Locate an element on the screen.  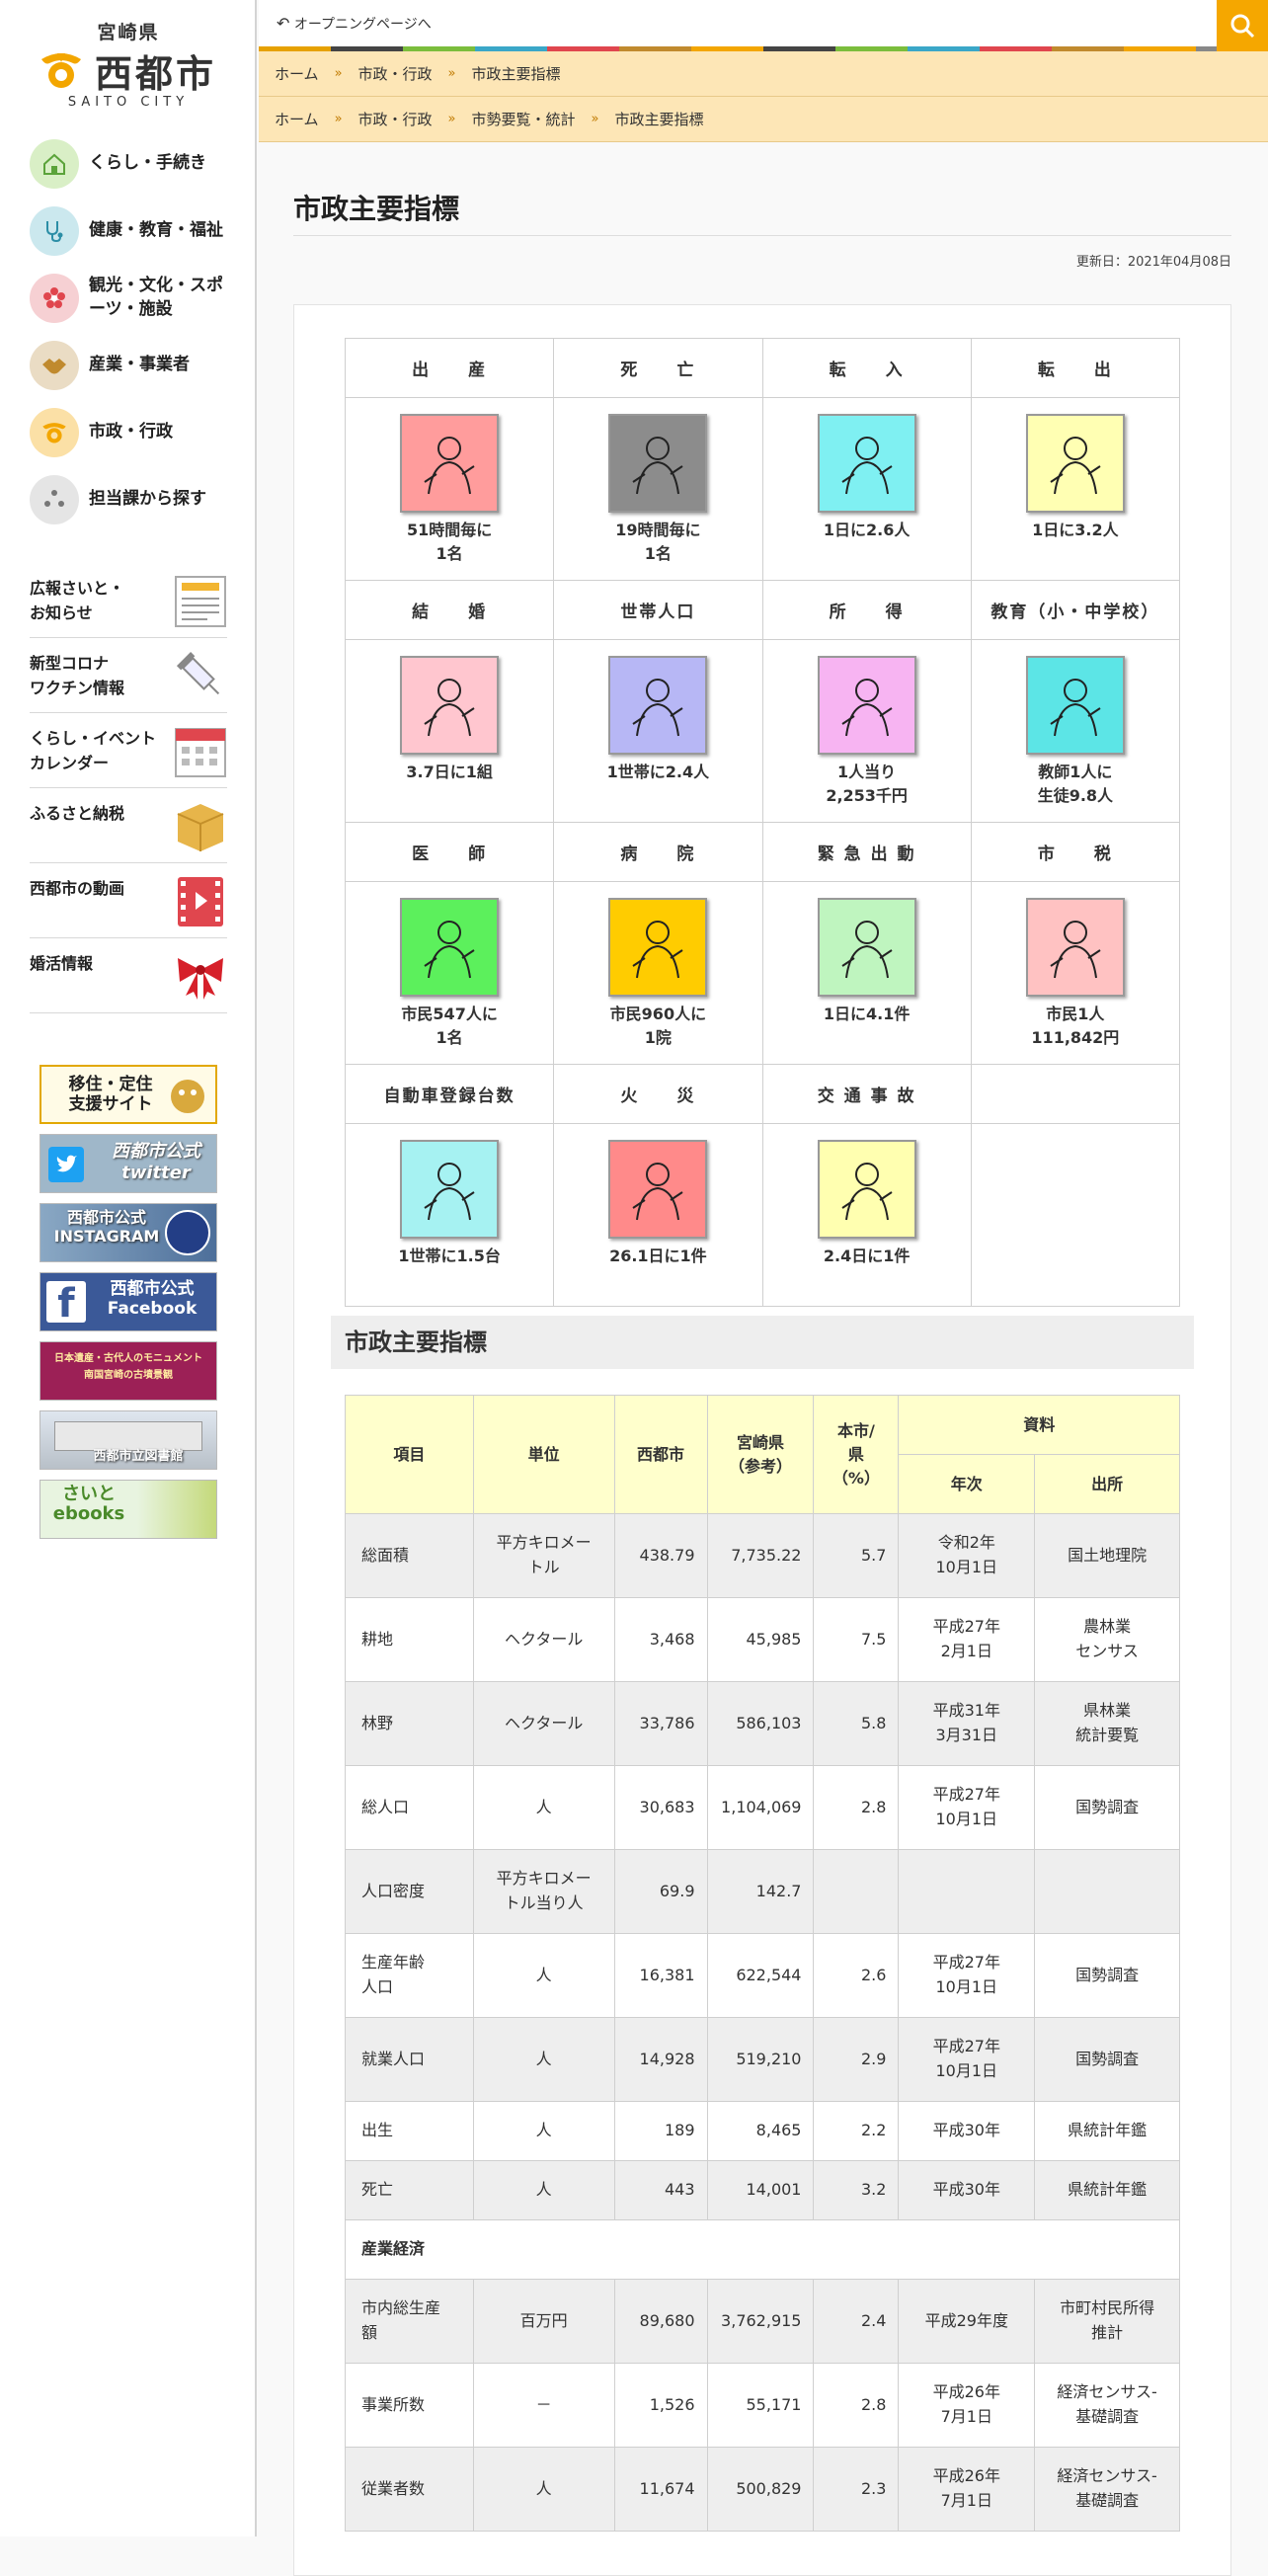
indicator-heading: 出 産 is located at coordinates (449, 368).